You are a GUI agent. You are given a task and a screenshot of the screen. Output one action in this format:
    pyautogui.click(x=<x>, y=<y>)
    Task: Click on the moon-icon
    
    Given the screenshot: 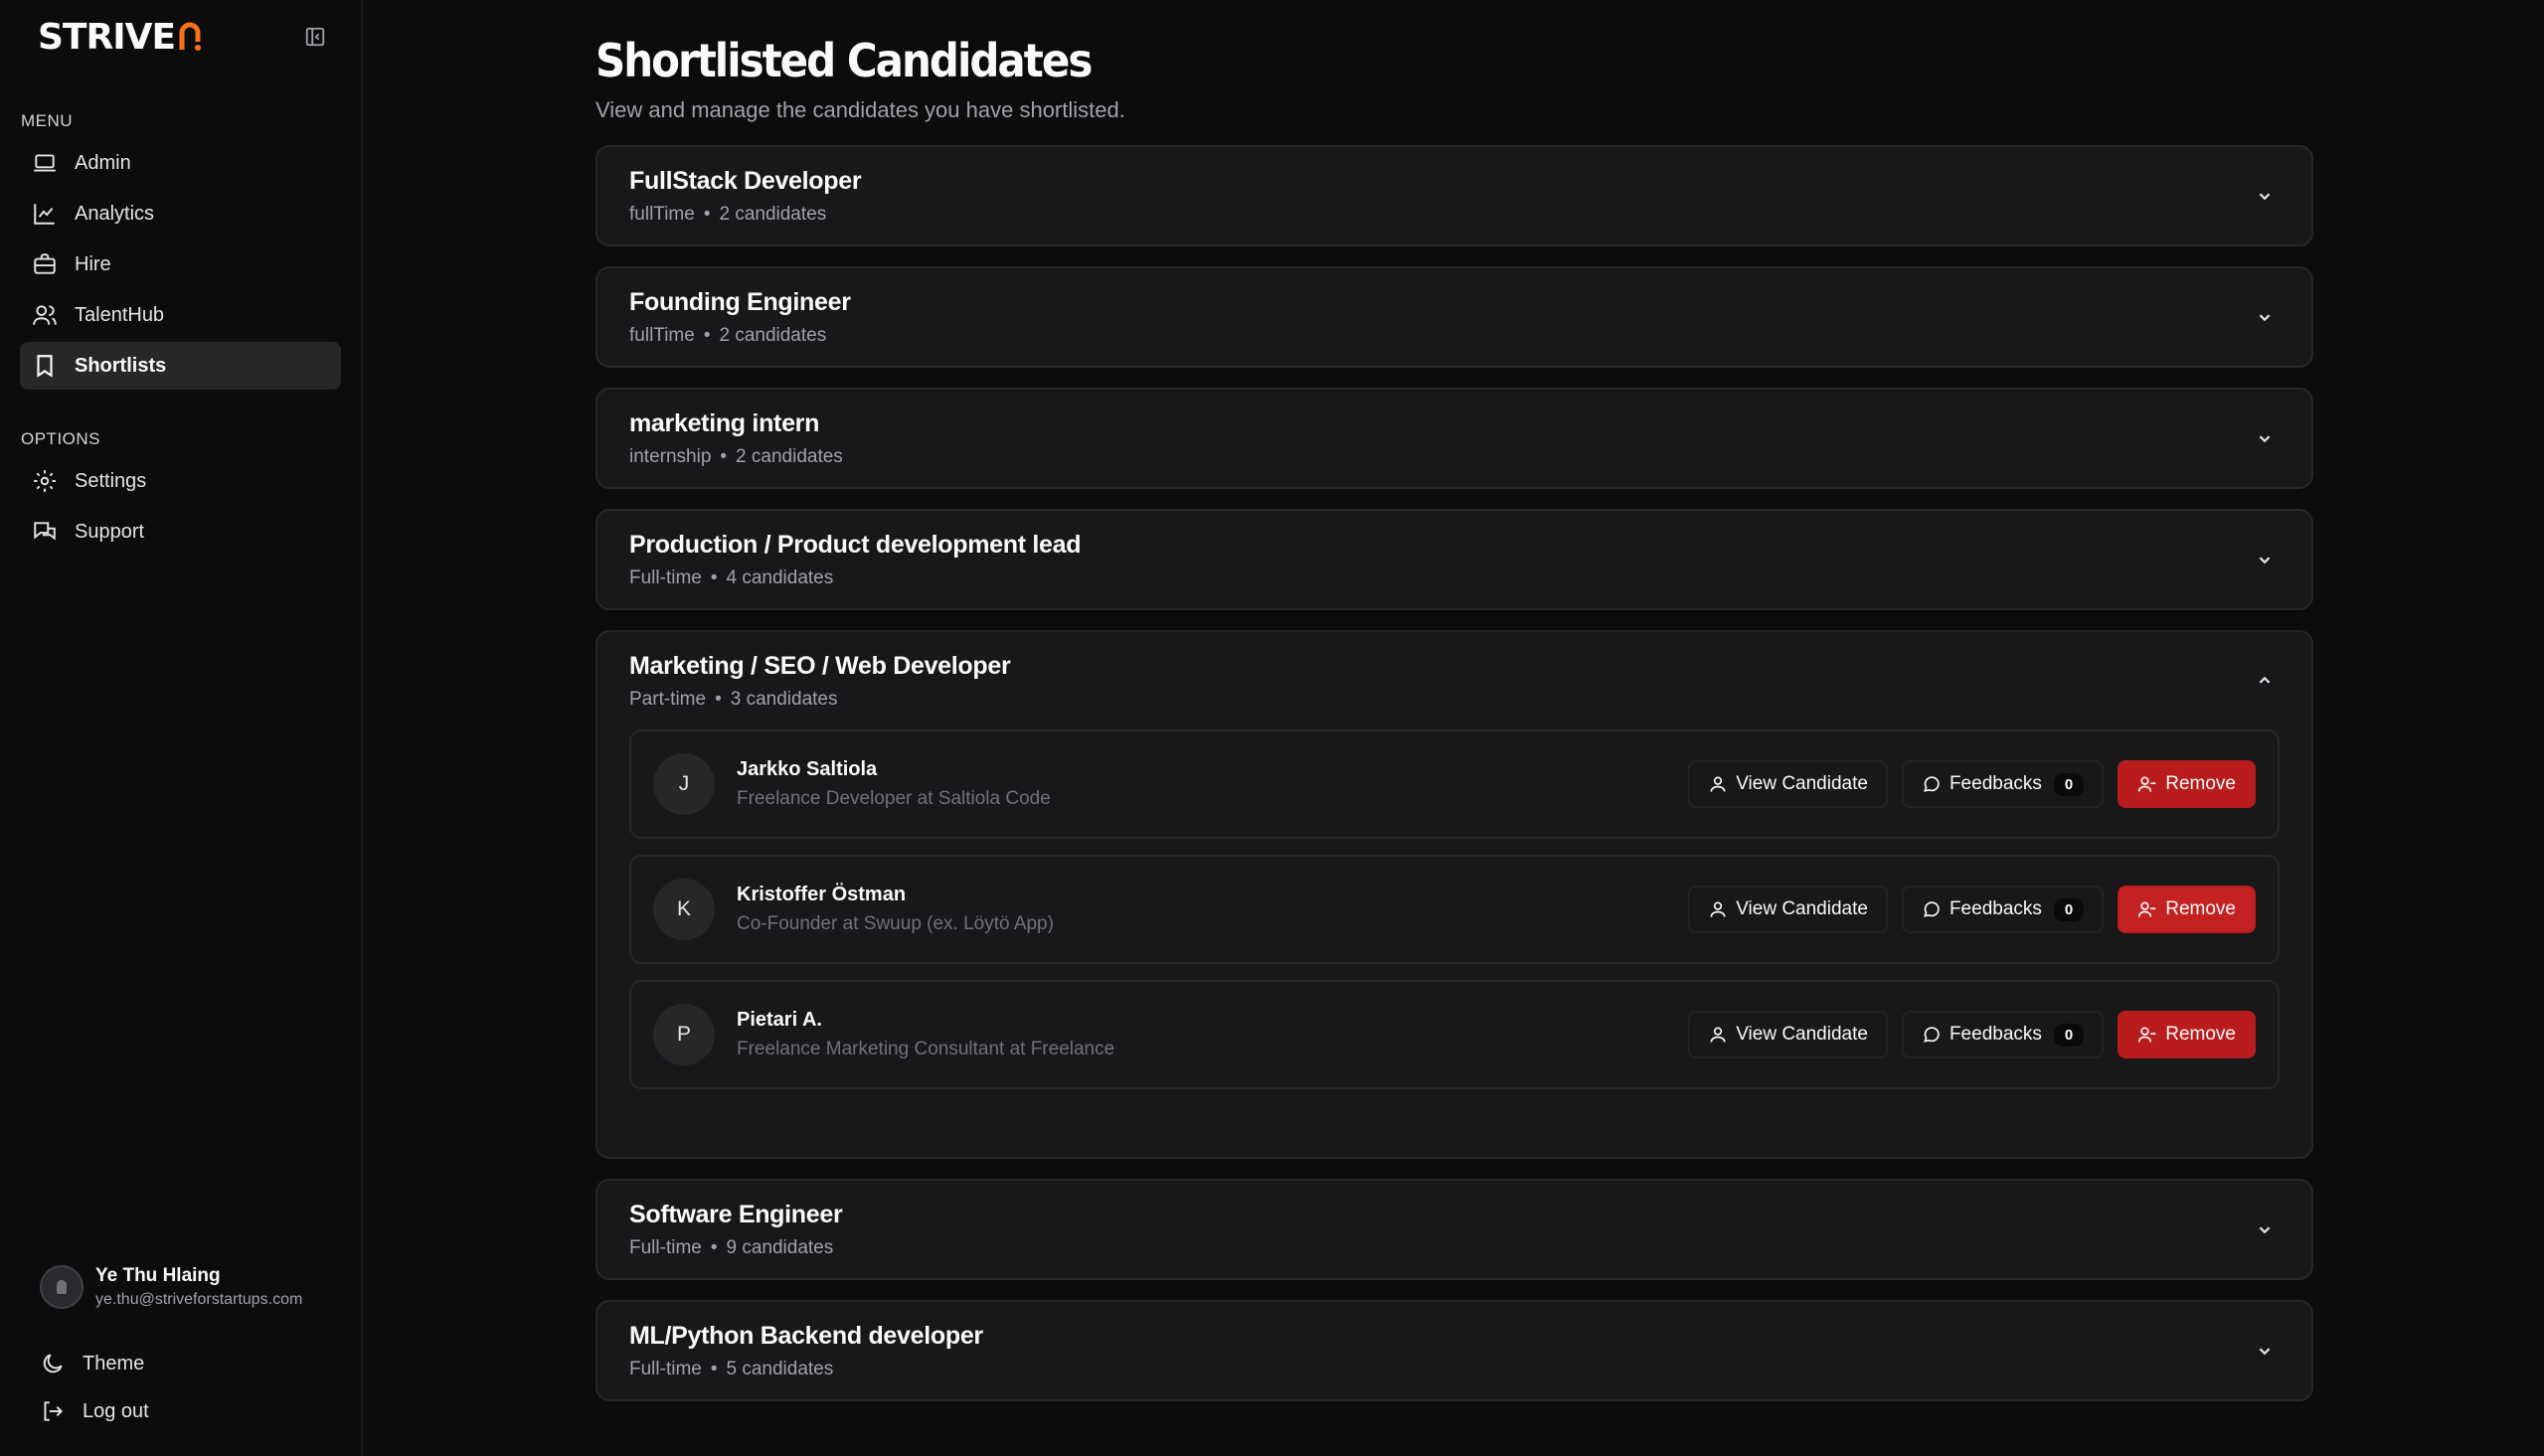 What is the action you would take?
    pyautogui.click(x=53, y=1364)
    